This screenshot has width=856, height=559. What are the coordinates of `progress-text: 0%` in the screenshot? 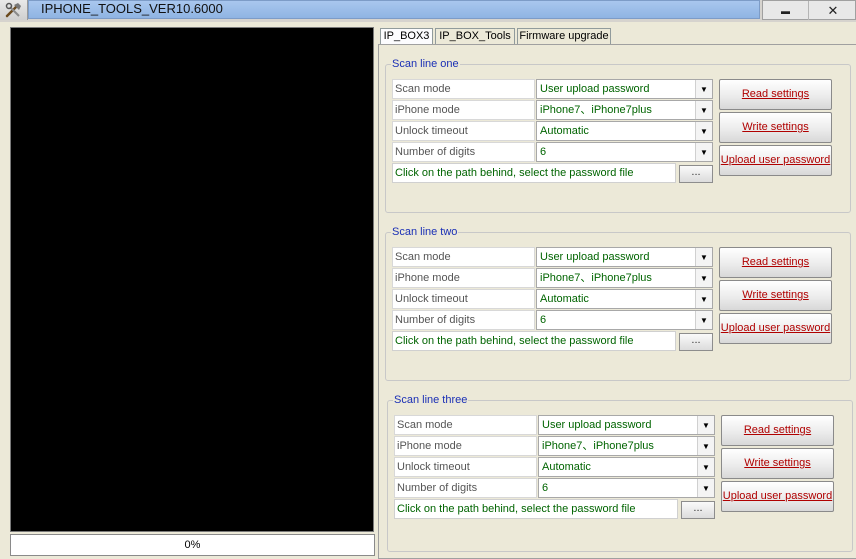 It's located at (192, 545).